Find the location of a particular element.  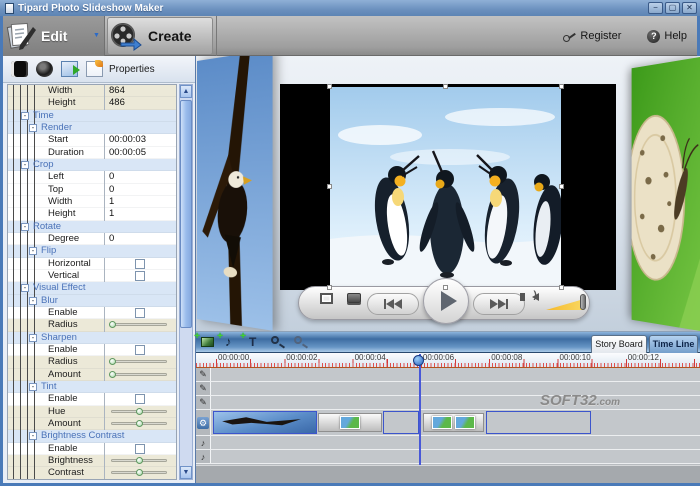

contrast-slider is located at coordinates (139, 473).